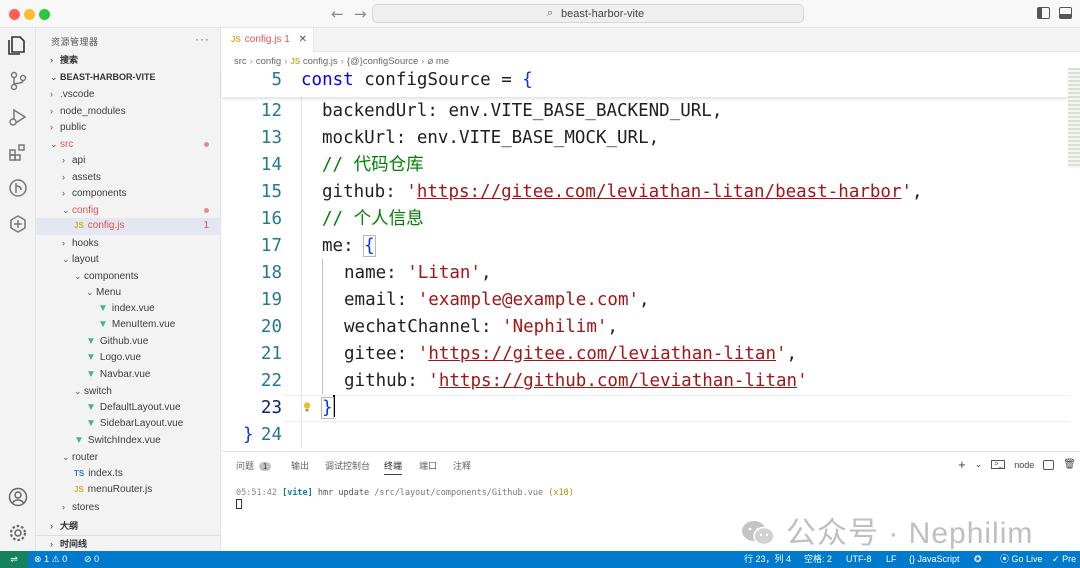  What do you see at coordinates (646, 83) in the screenshot?
I see `sticky-scroll-line: 5 const configSource = {` at bounding box center [646, 83].